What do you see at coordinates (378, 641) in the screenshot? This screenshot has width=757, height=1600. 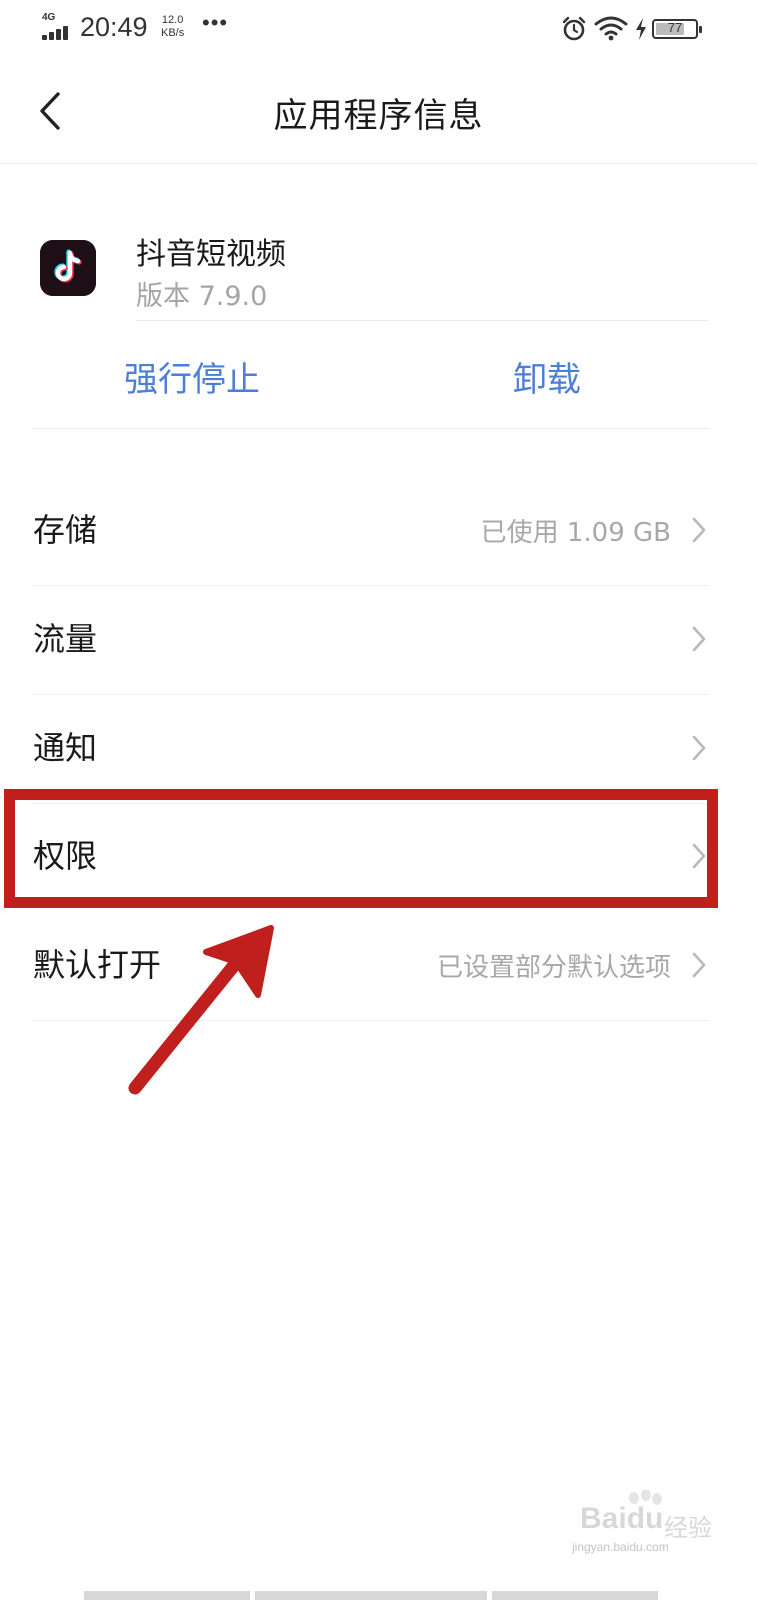 I see `row-data-usage: 流量` at bounding box center [378, 641].